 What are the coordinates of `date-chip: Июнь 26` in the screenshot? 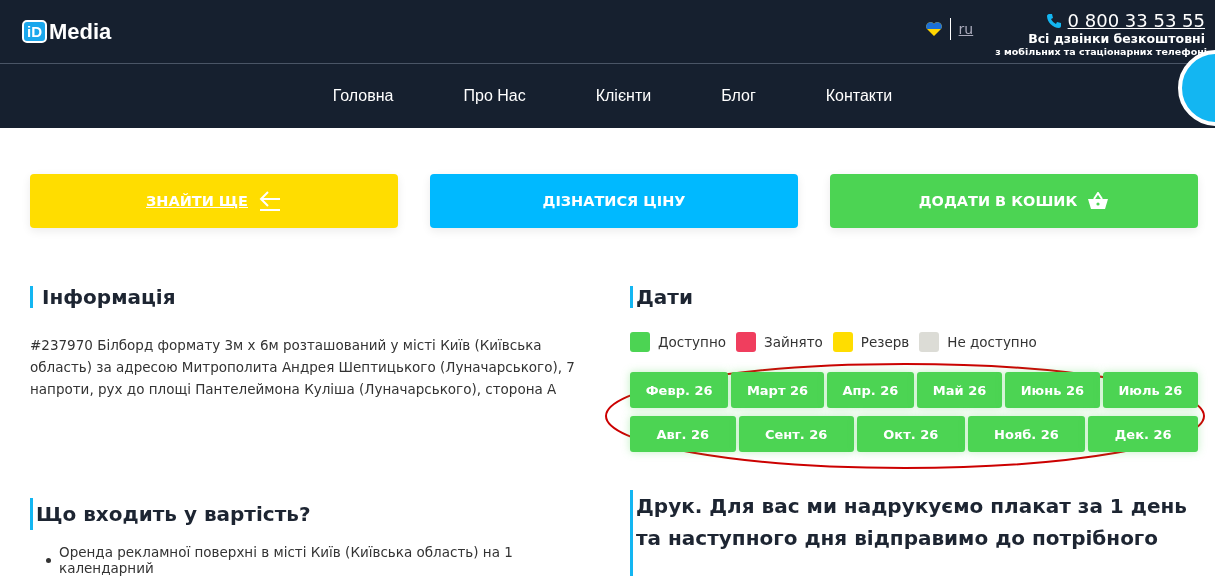 It's located at (1052, 390).